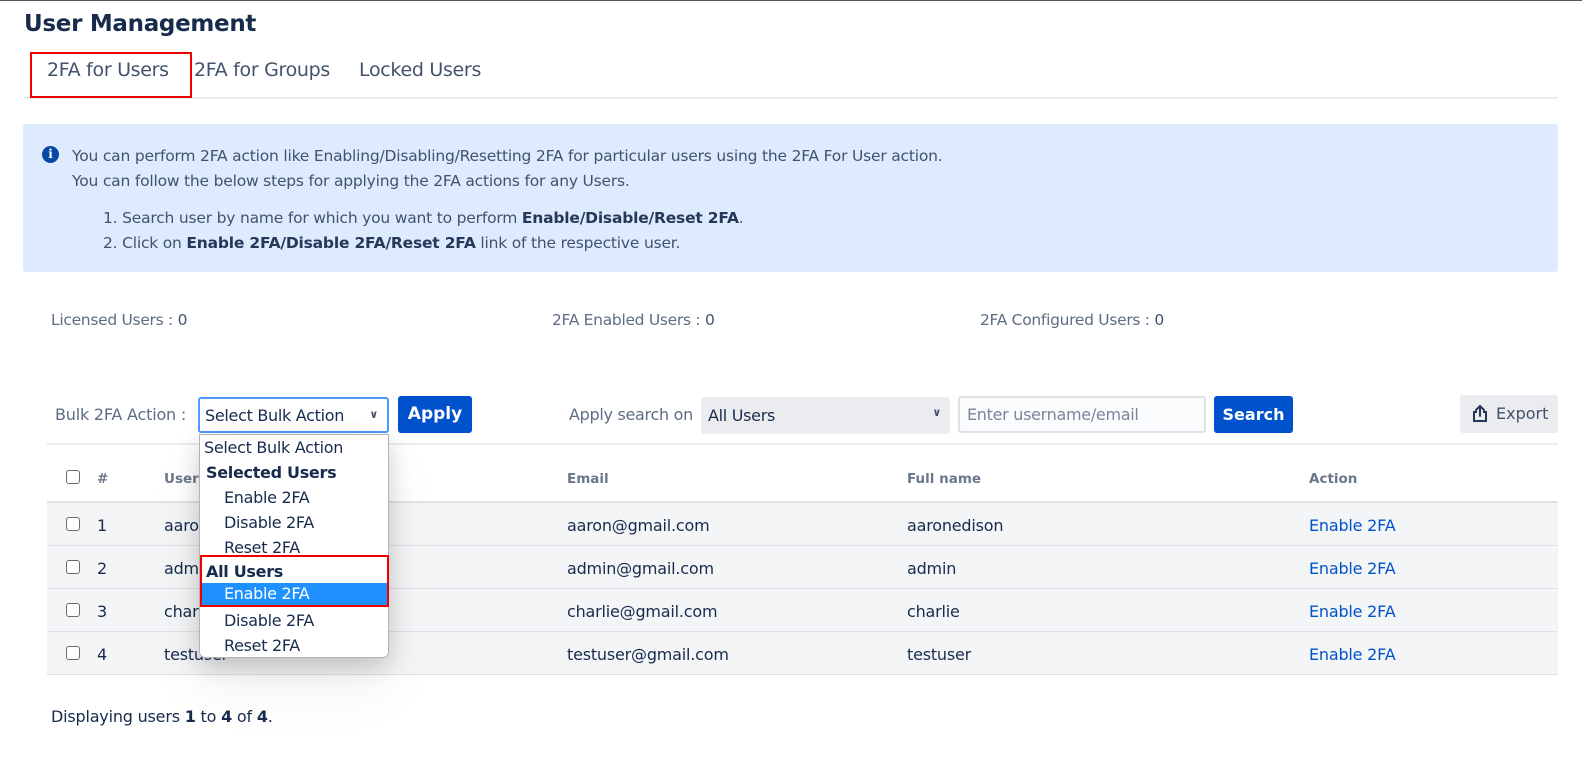 Image resolution: width=1582 pixels, height=763 pixels. Describe the element at coordinates (628, 320) in the screenshot. I see `enabled-users-label: 2FA Enabled Users :` at that location.